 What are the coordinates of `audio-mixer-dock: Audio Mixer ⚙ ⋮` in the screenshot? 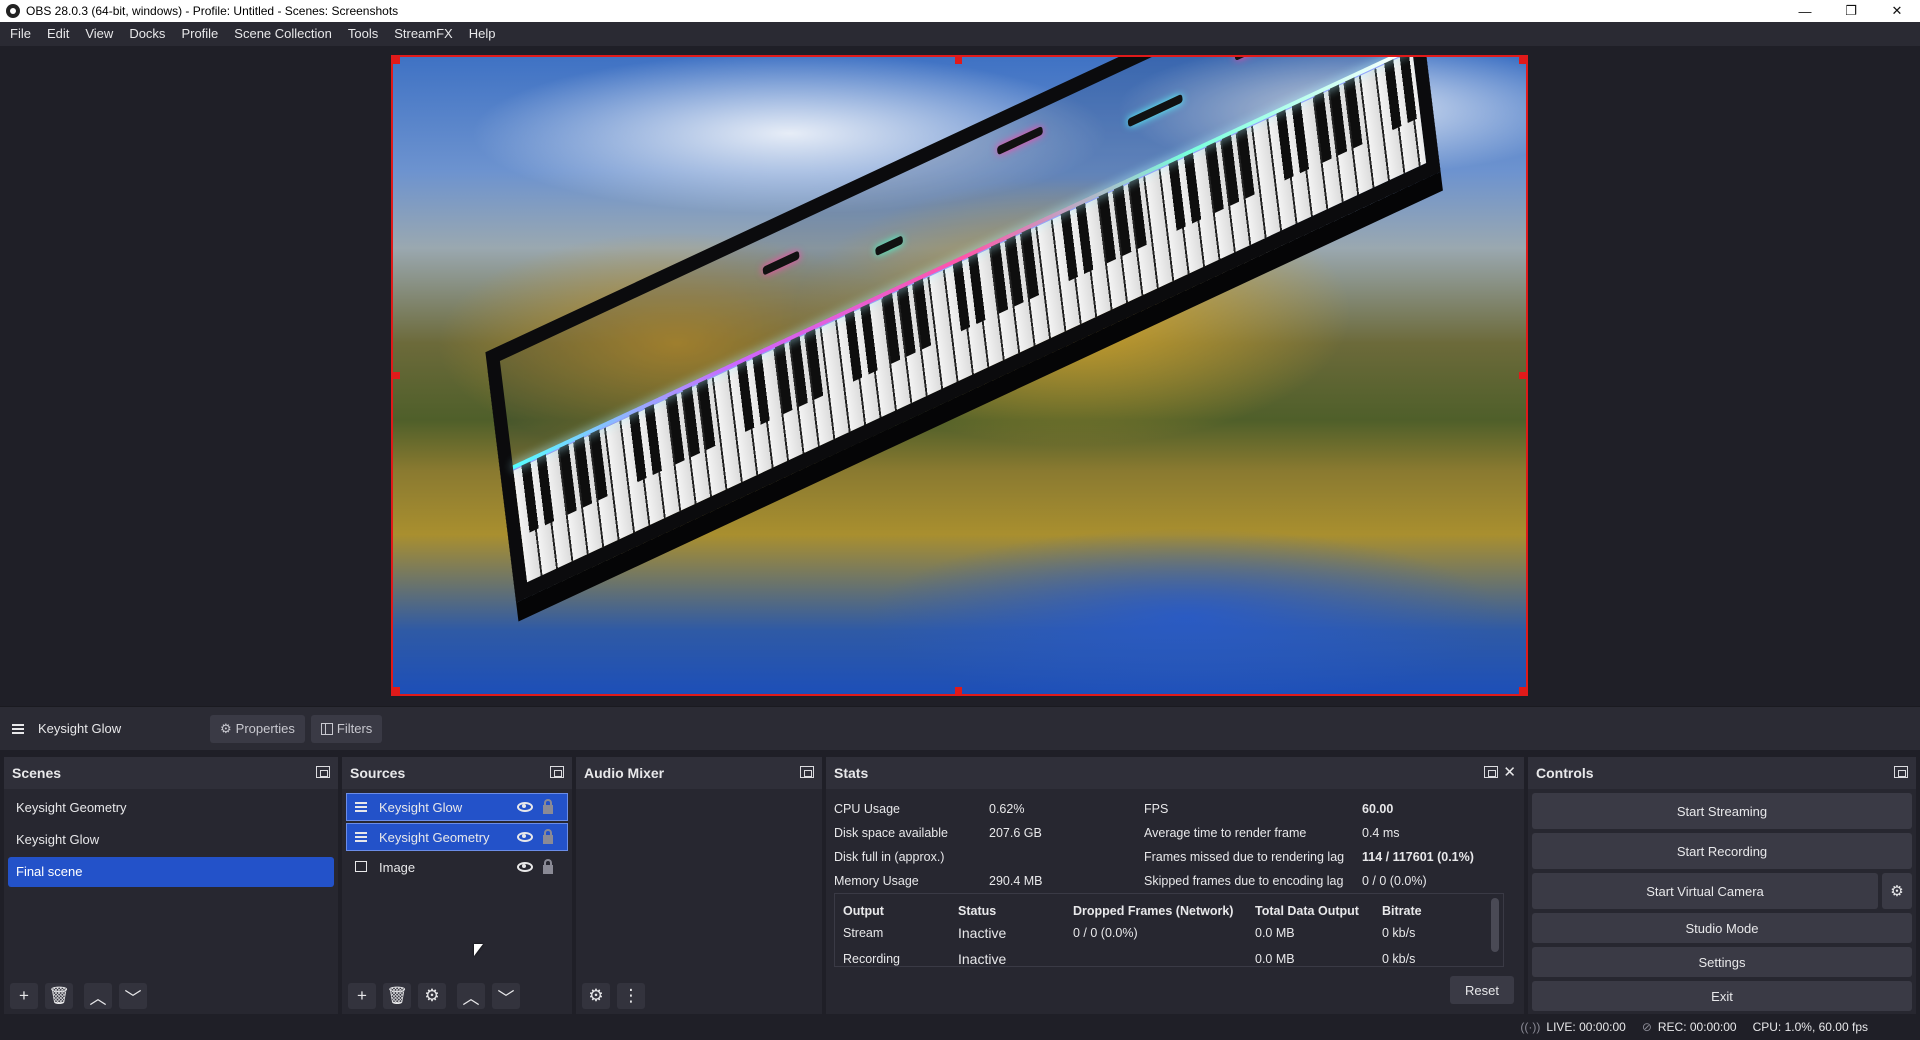 It's located at (699, 885).